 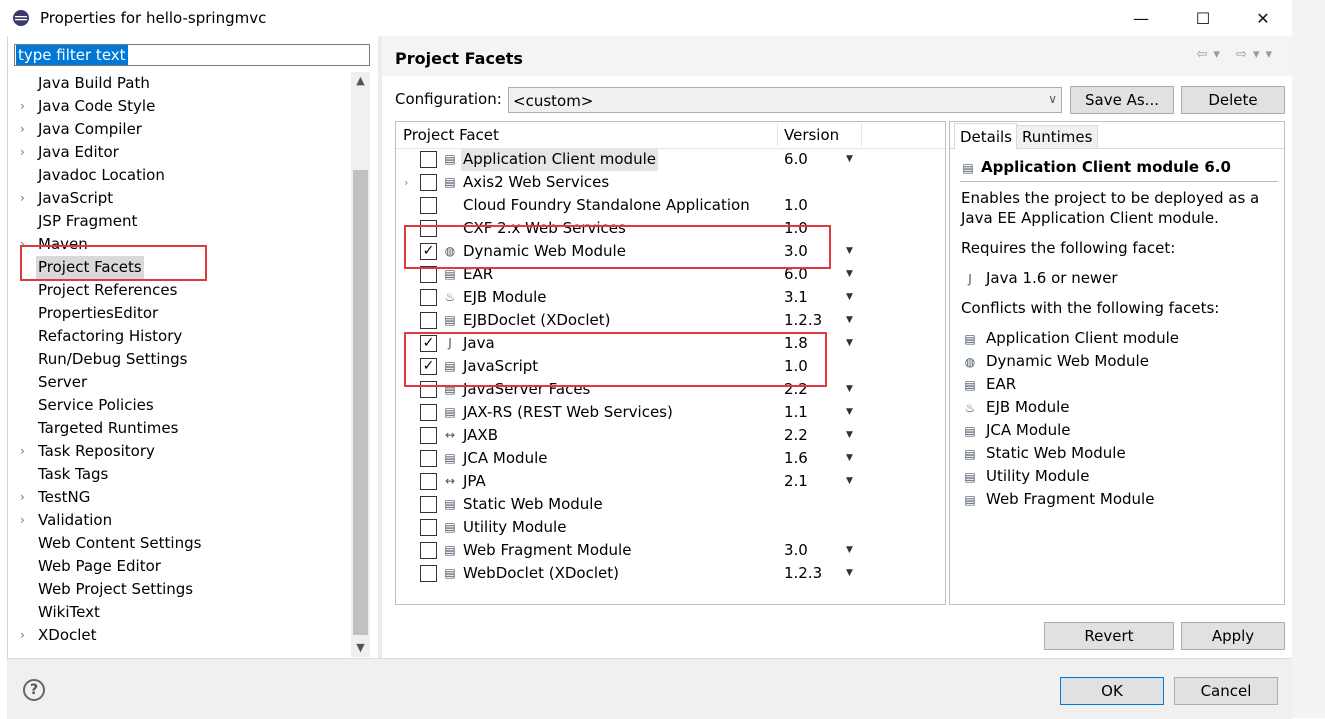 I want to click on facet-row: ▤ Web Fragment Module 3.0 ▼, so click(x=670, y=550).